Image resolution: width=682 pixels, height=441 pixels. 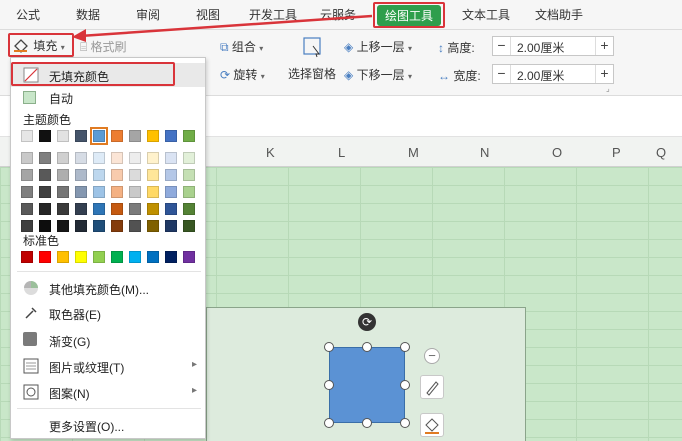 I want to click on shape-fill-button, so click(x=432, y=425).